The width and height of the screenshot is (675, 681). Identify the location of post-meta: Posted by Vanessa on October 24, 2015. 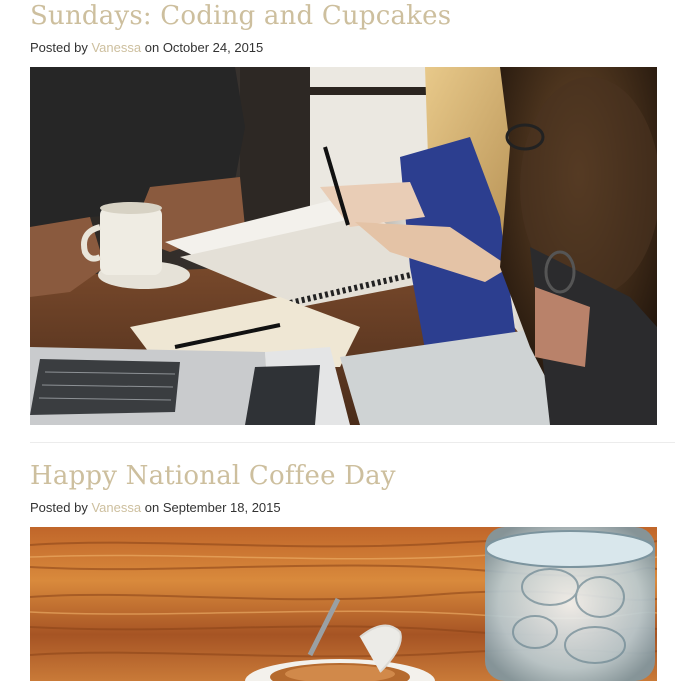
(146, 48).